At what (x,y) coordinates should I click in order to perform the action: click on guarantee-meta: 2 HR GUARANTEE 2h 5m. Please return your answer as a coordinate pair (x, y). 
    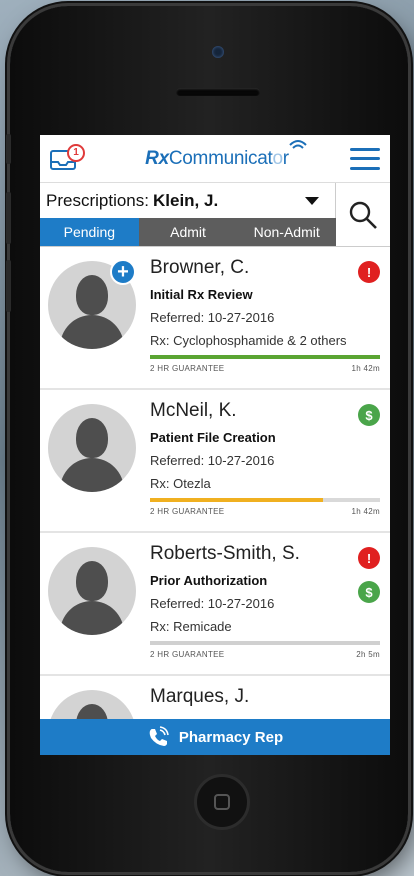
    Looking at the image, I should click on (265, 654).